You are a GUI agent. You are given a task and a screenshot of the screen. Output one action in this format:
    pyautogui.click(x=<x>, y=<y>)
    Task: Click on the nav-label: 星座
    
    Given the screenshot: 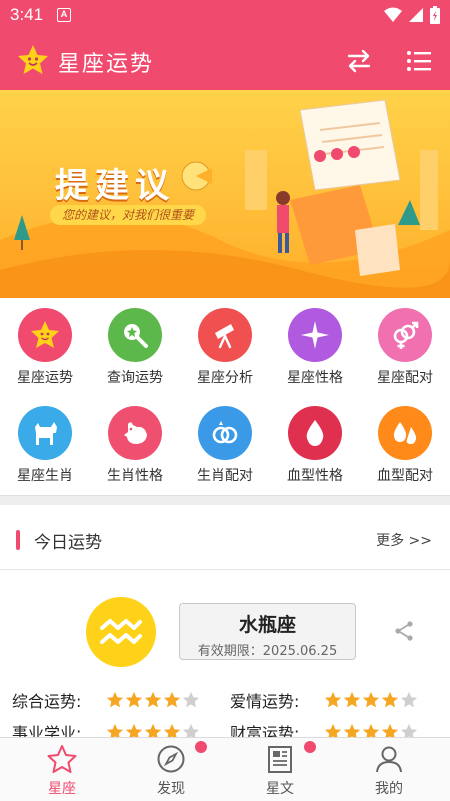 What is the action you would take?
    pyautogui.click(x=62, y=789)
    